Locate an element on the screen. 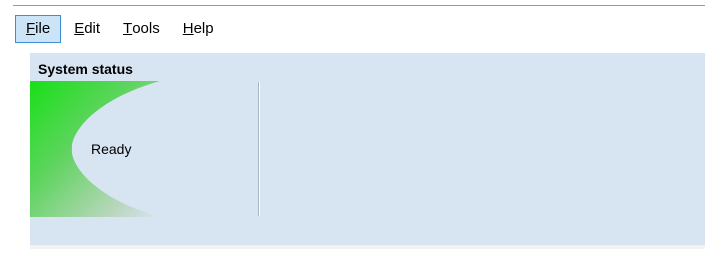  menu-file: File is located at coordinates (38, 29).